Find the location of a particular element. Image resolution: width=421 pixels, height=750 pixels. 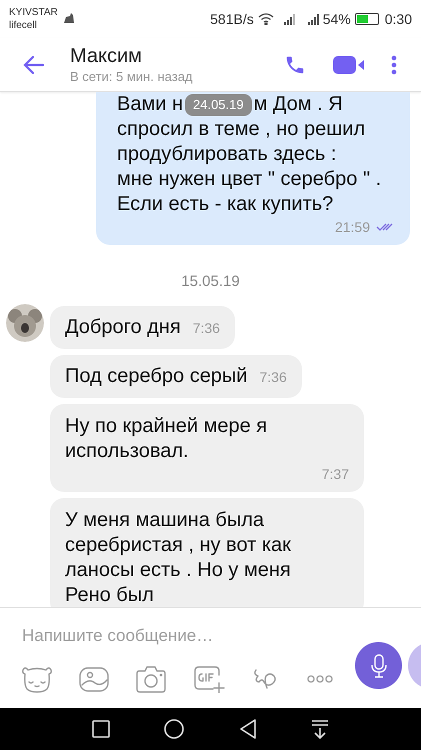

camera-icon is located at coordinates (151, 679).